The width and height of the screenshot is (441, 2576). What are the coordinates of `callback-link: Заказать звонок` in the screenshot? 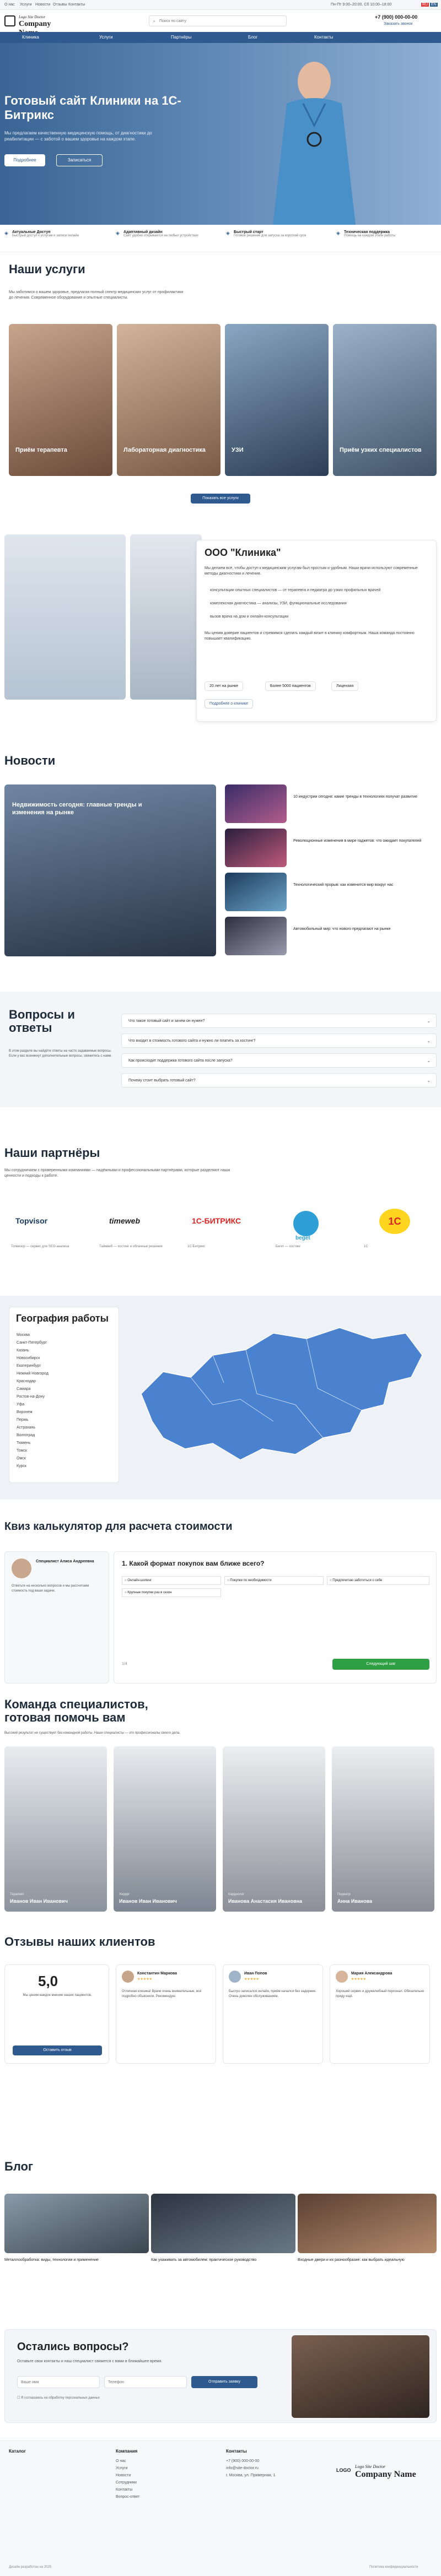 It's located at (398, 24).